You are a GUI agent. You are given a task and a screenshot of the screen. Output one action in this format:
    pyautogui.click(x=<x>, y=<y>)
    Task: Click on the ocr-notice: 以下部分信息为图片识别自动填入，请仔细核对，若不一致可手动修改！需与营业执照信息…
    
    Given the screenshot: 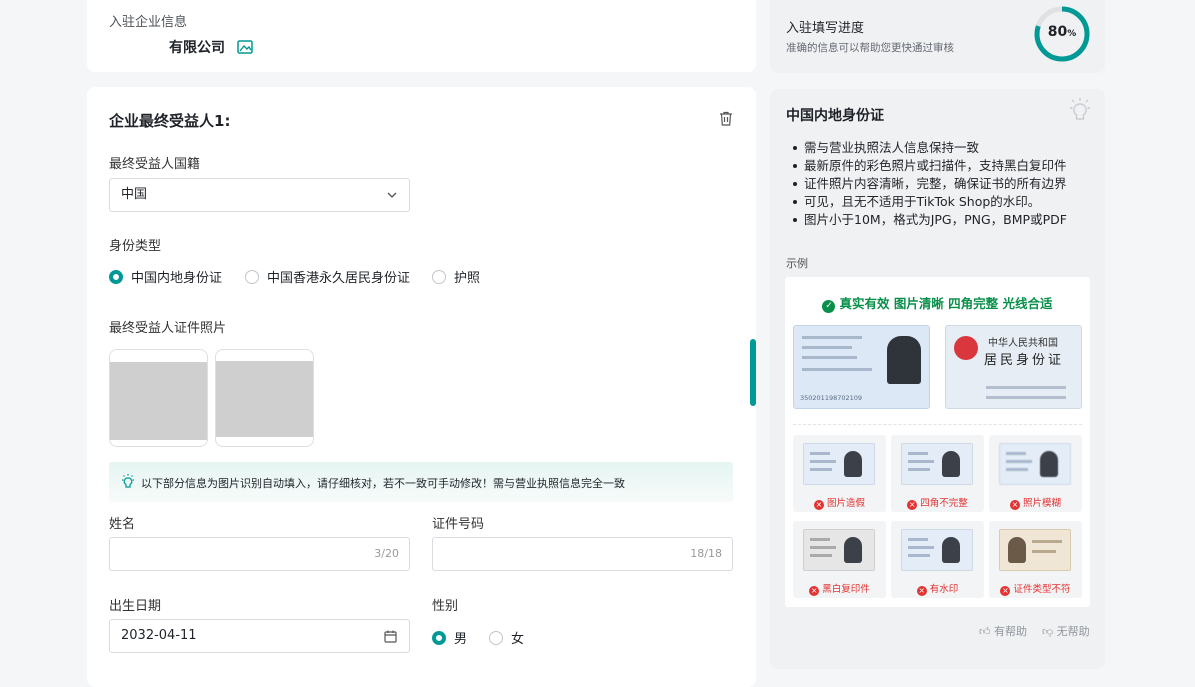 What is the action you would take?
    pyautogui.click(x=421, y=482)
    